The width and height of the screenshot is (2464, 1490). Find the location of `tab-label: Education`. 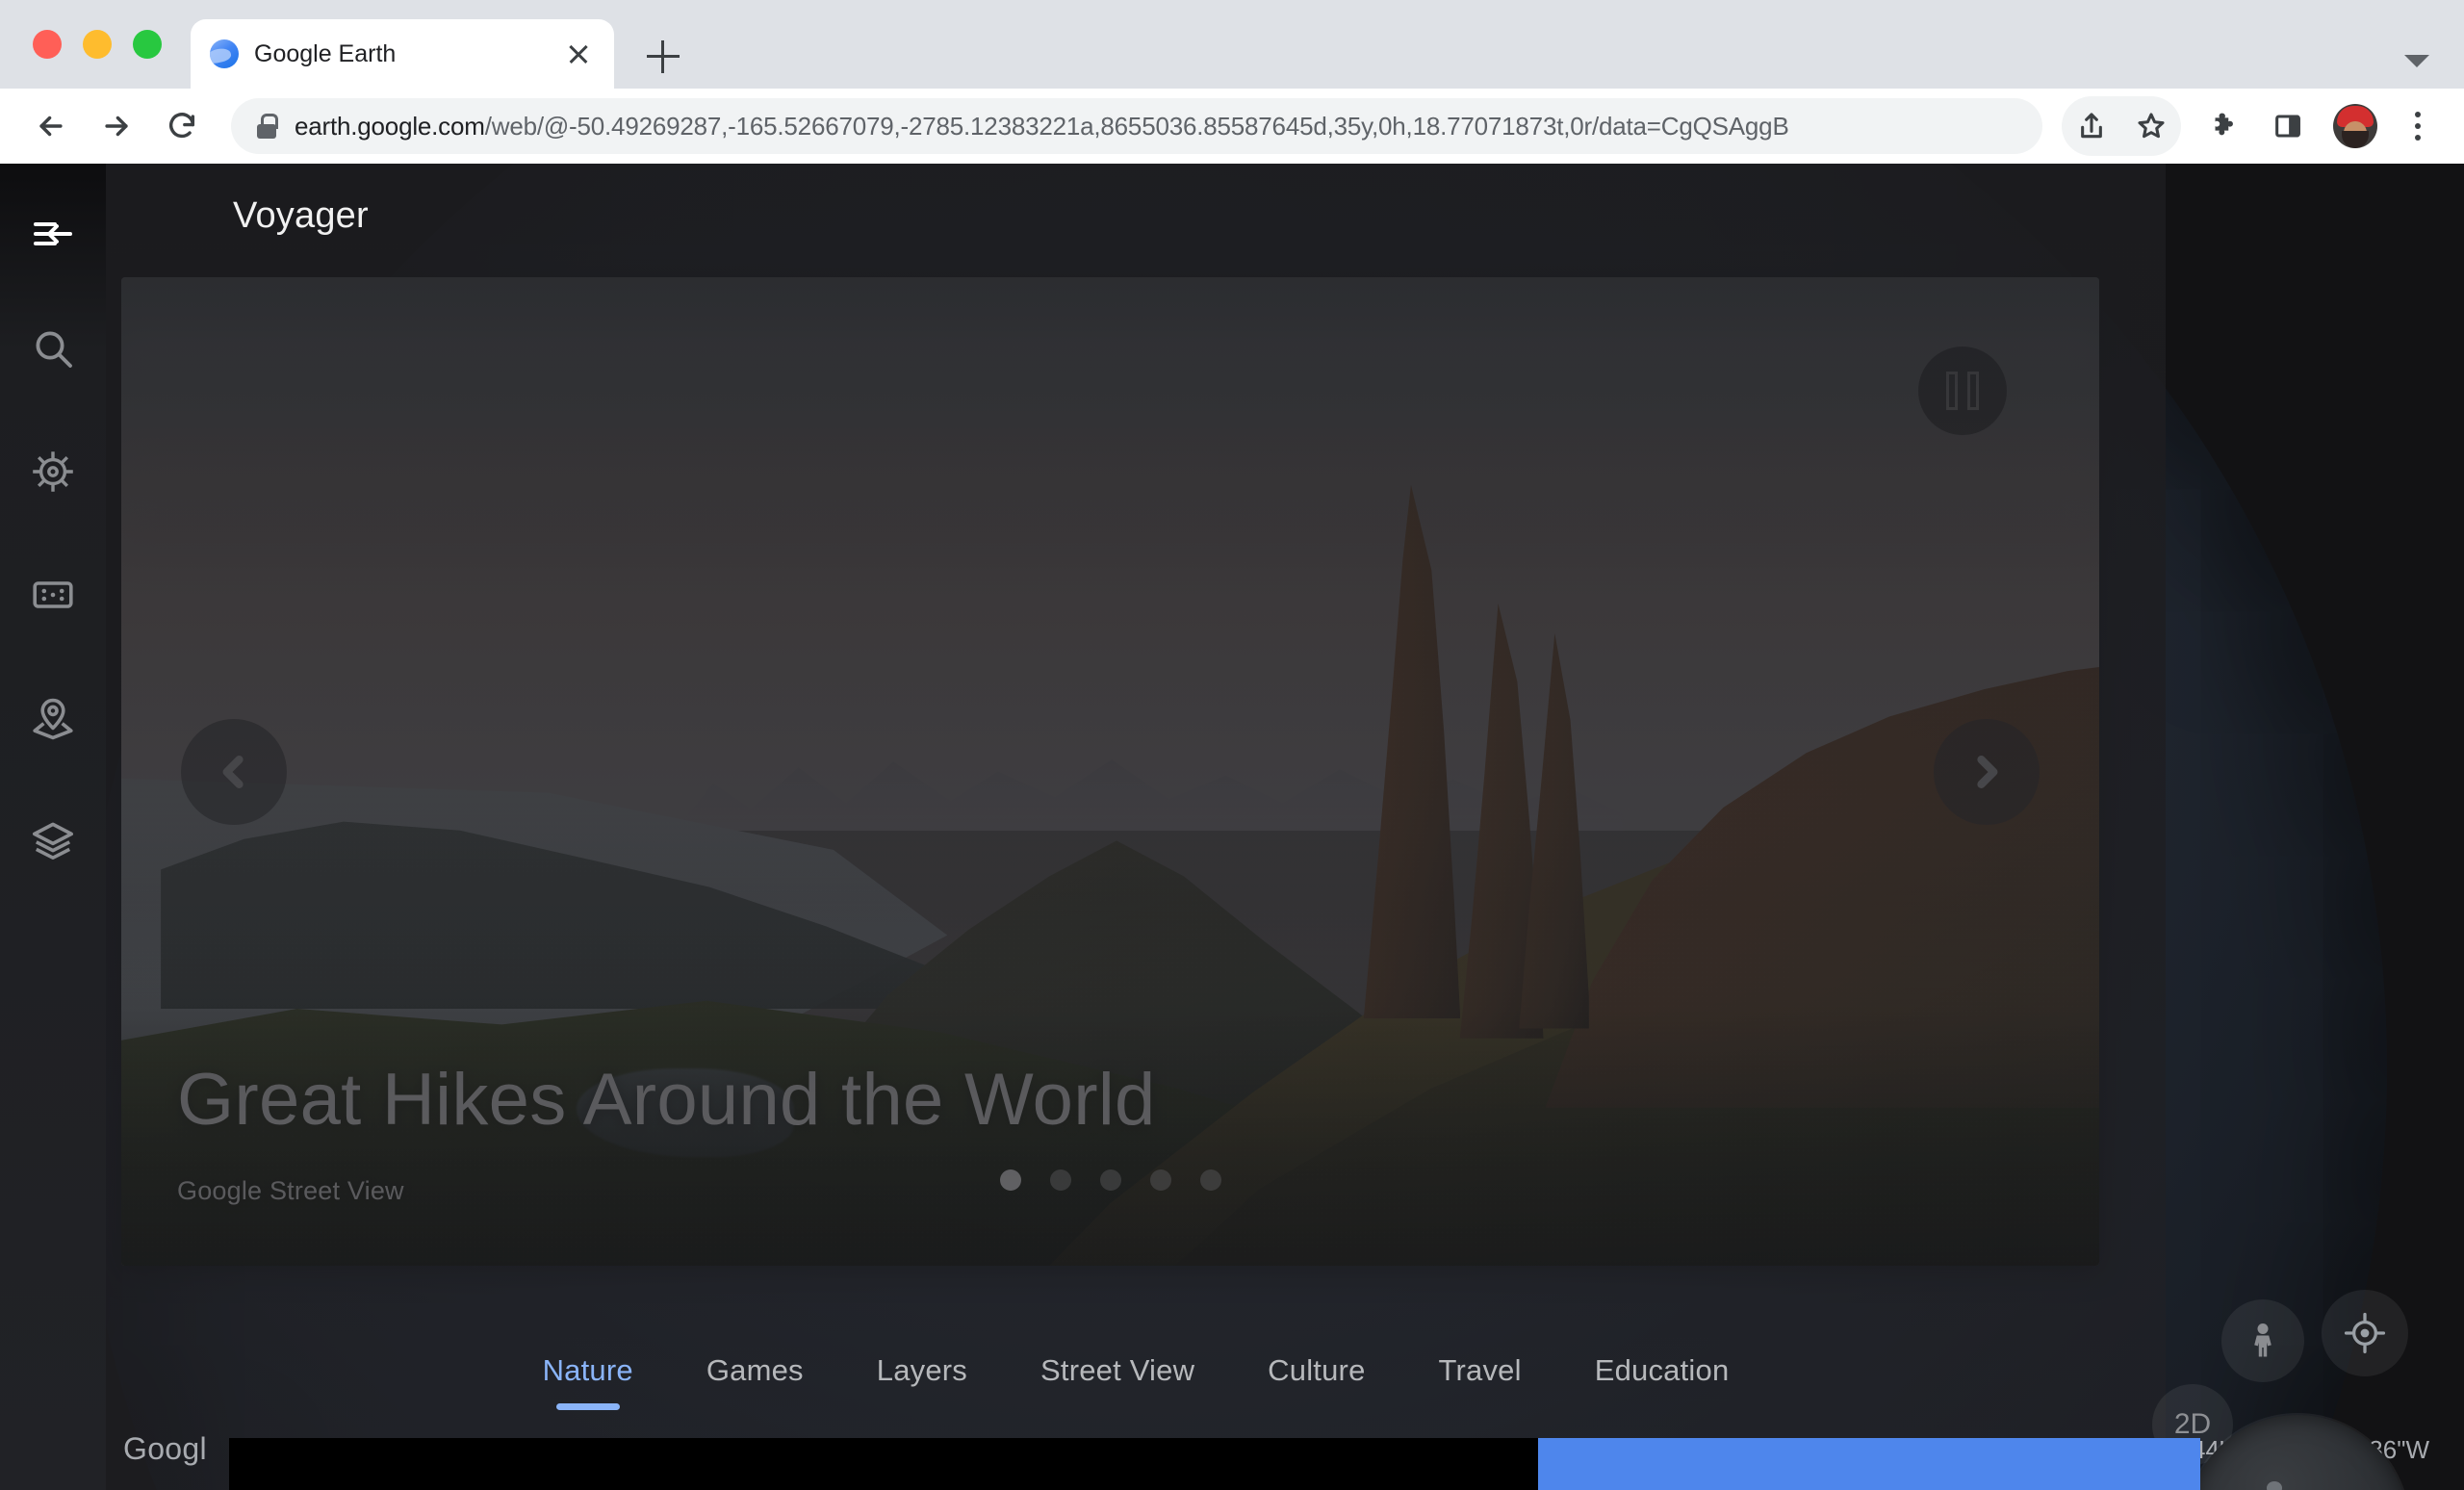

tab-label: Education is located at coordinates (1662, 1370).